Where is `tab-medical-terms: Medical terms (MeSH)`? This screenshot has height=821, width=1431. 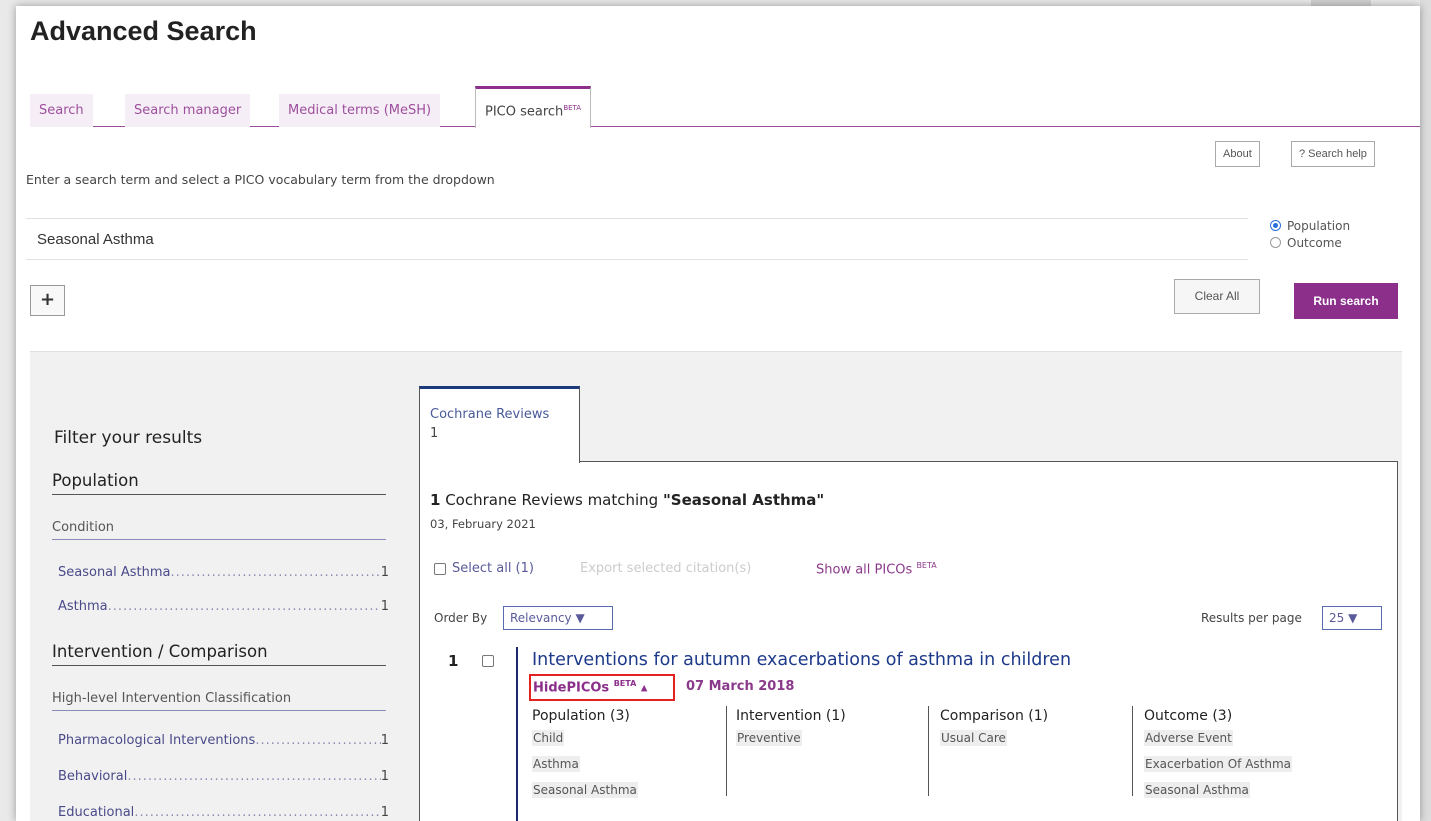
tab-medical-terms: Medical terms (MeSH) is located at coordinates (360, 110).